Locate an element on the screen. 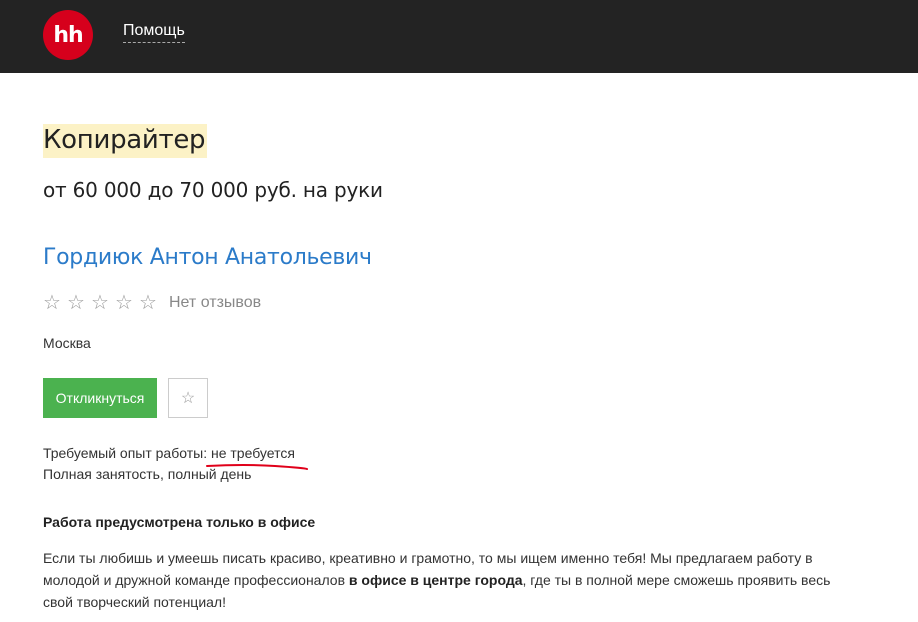 This screenshot has height=622, width=918. vacancy-city: Москва is located at coordinates (67, 343).